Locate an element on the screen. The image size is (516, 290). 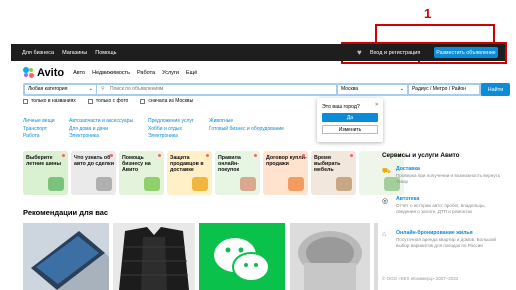
quick-link: Хобби и отдых is located at coordinates (171, 130).